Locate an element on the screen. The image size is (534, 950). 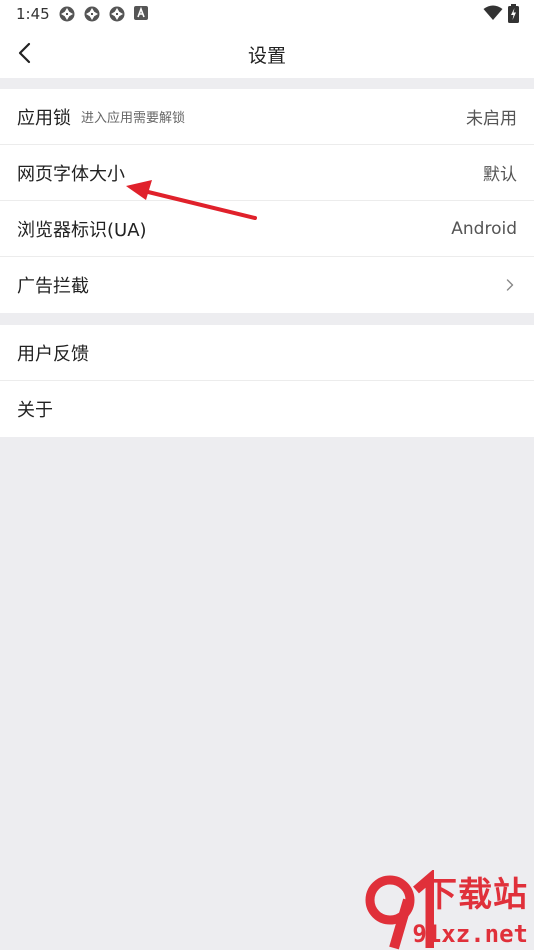
setting-title: 用户反馈 is located at coordinates (53, 354).